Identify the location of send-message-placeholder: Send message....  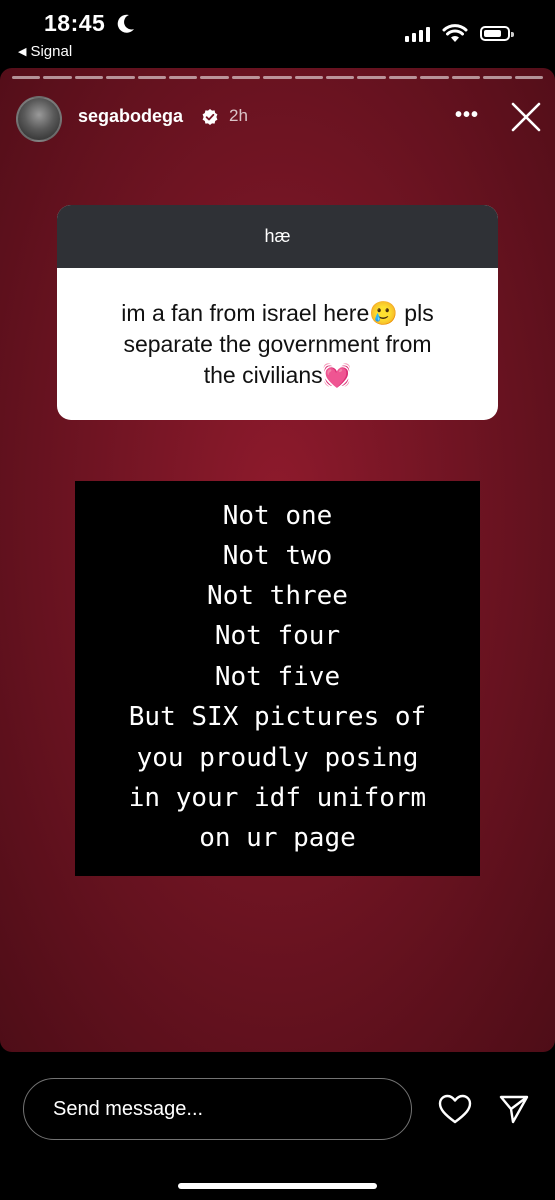
(128, 1109).